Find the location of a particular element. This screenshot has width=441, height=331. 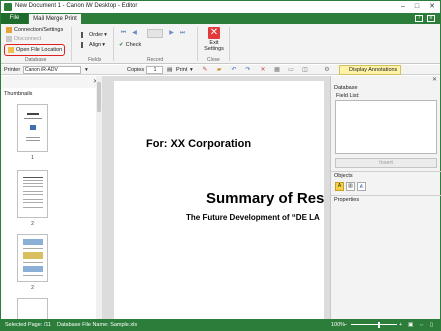

disconnect-icon is located at coordinates (9, 39).